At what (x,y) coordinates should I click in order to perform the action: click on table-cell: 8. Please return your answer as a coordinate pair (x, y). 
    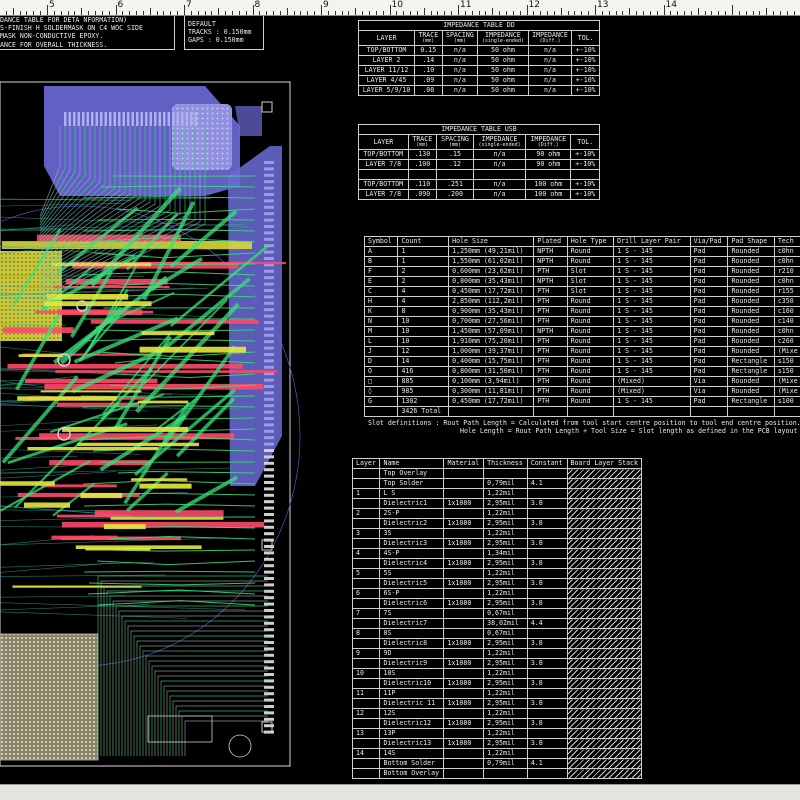
    Looking at the image, I should click on (423, 311).